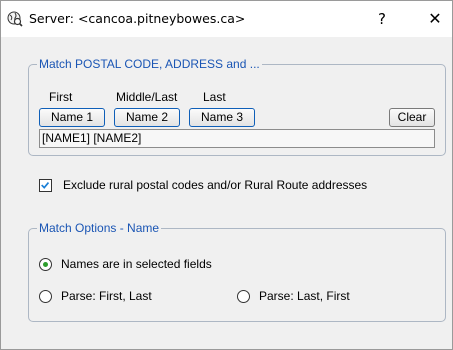 The height and width of the screenshot is (350, 453). Describe the element at coordinates (435, 19) in the screenshot. I see `close-button: ✕` at that location.